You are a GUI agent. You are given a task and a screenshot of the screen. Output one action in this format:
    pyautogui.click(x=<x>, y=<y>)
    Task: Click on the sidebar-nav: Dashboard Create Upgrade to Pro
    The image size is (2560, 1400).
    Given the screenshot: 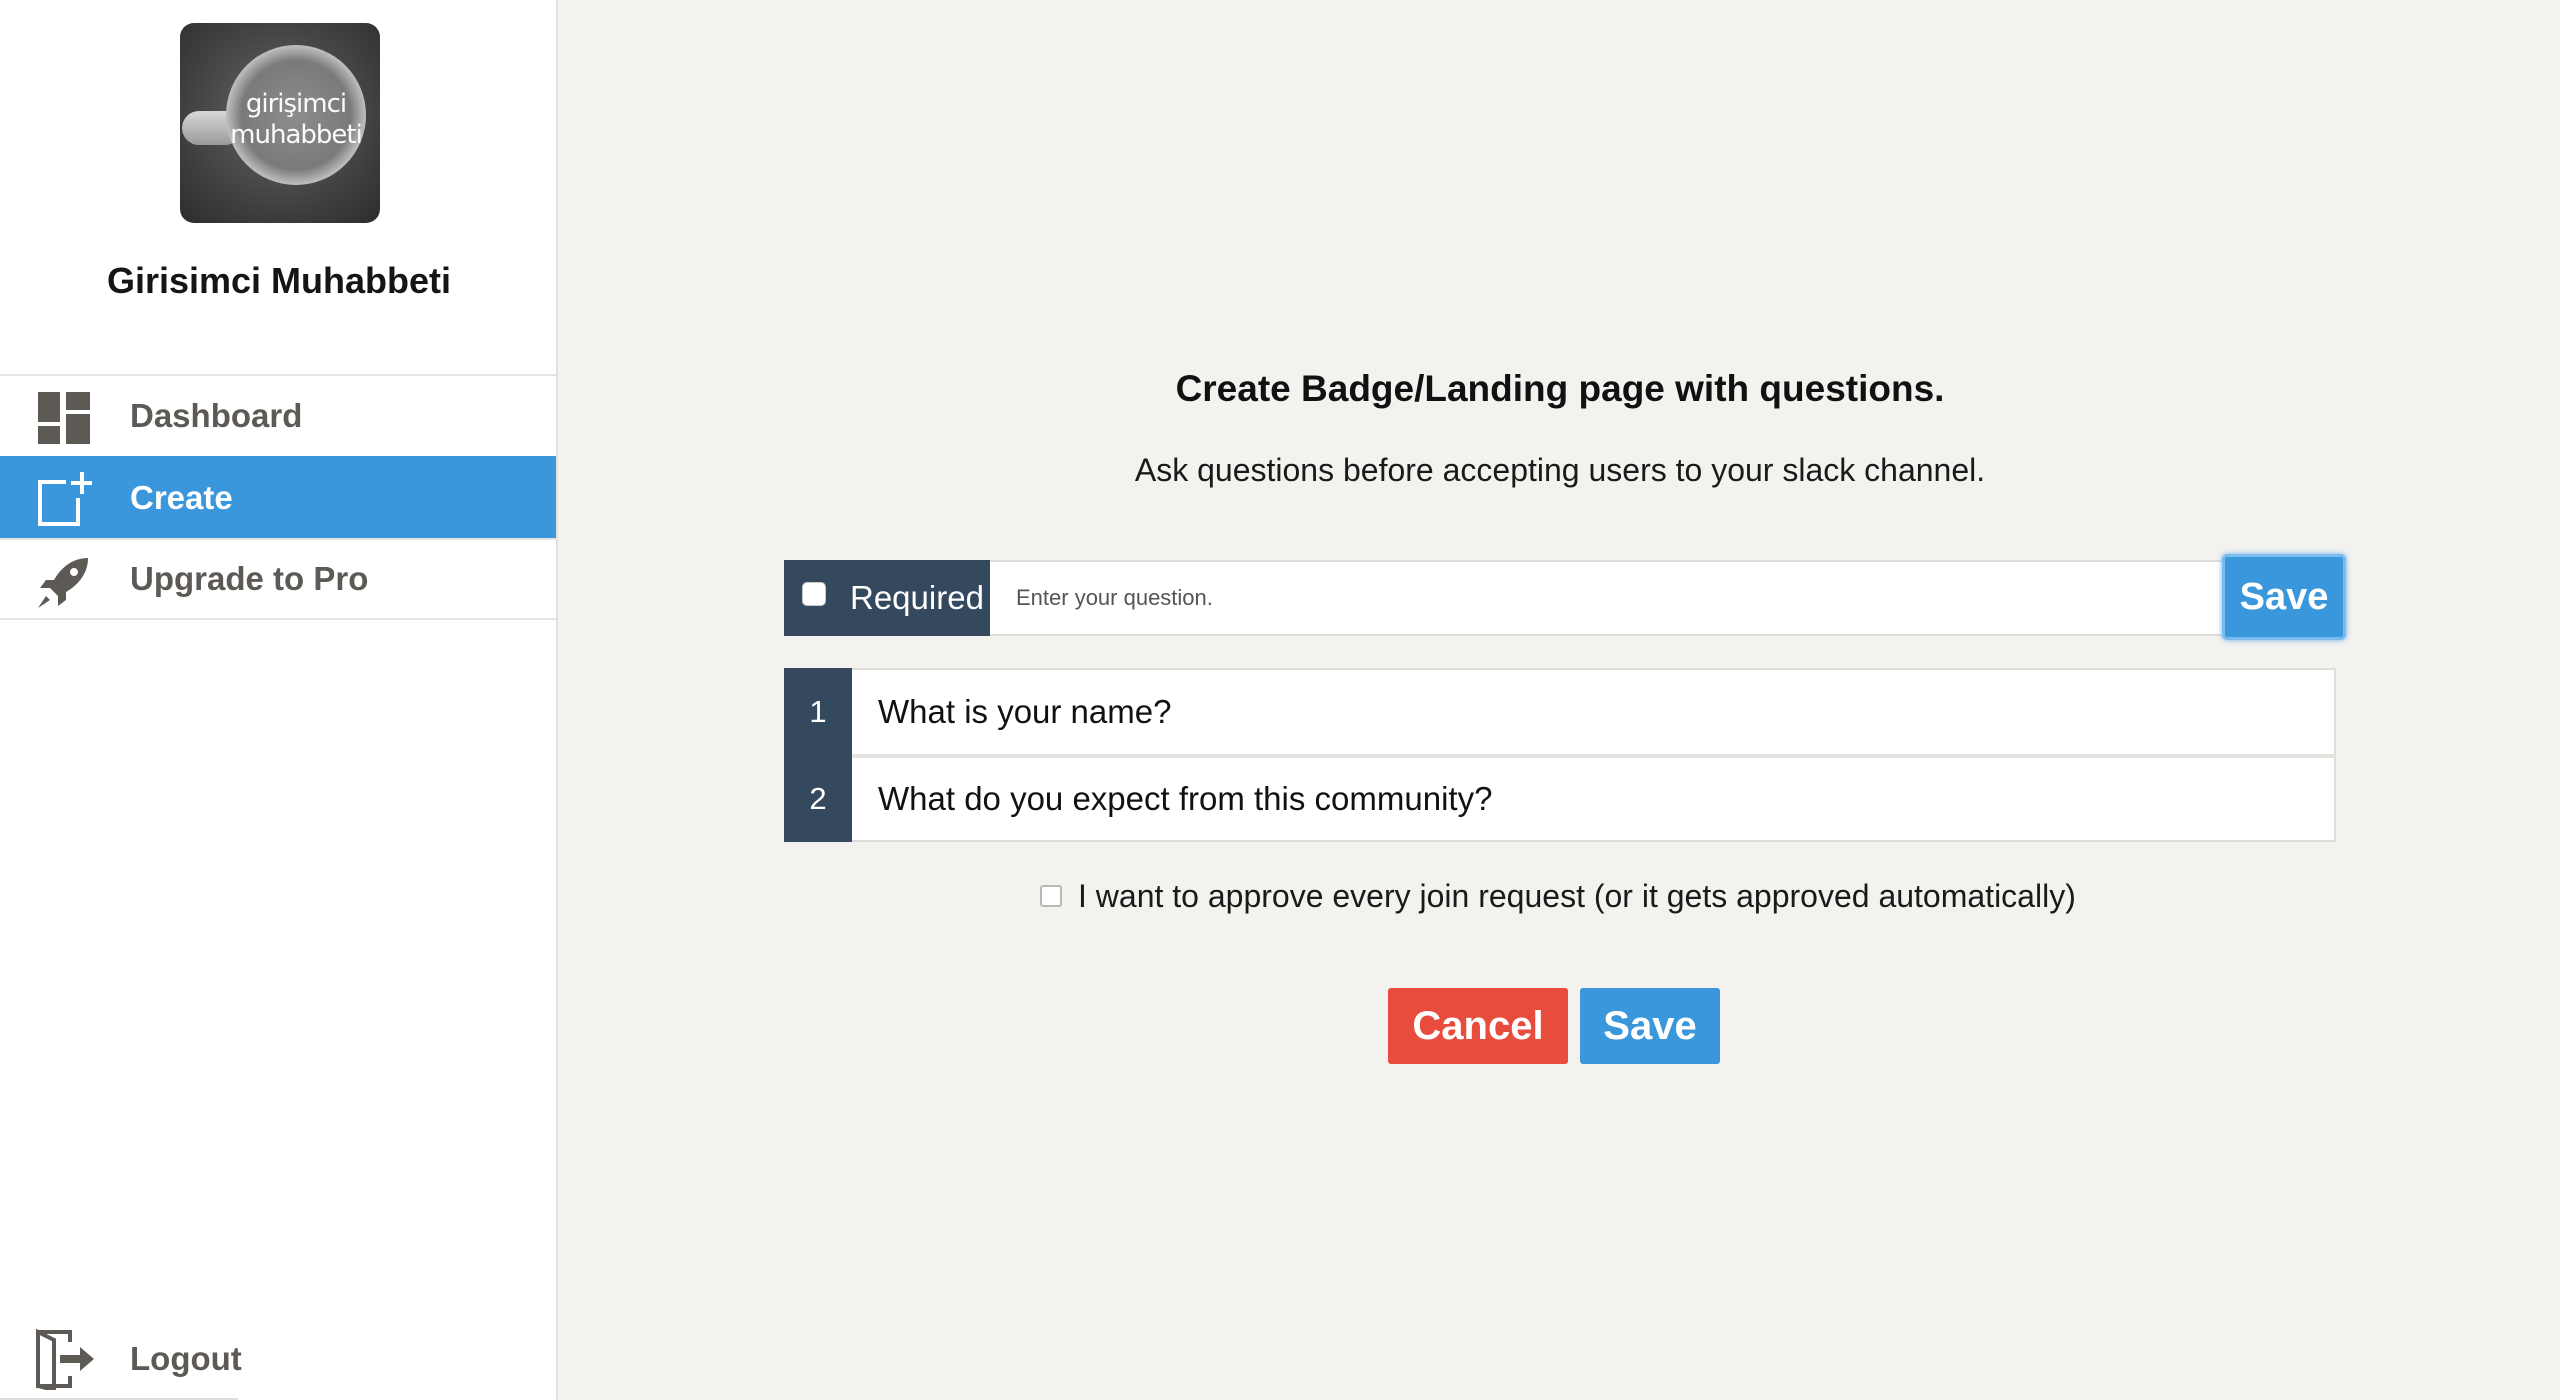 What is the action you would take?
    pyautogui.click(x=278, y=497)
    